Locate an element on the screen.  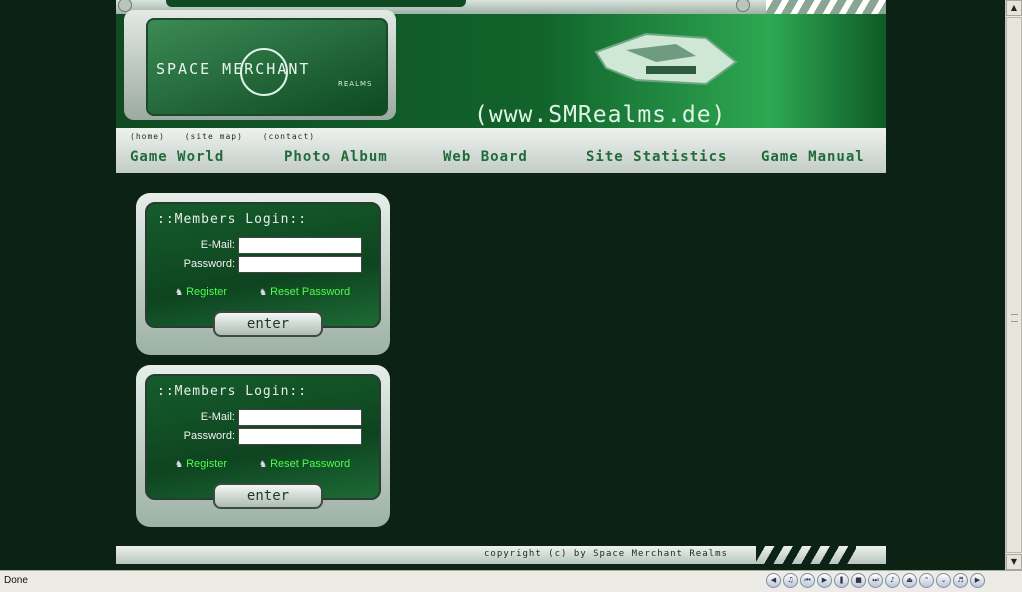
scroll-up-button: ▲ is located at coordinates (1014, 8).